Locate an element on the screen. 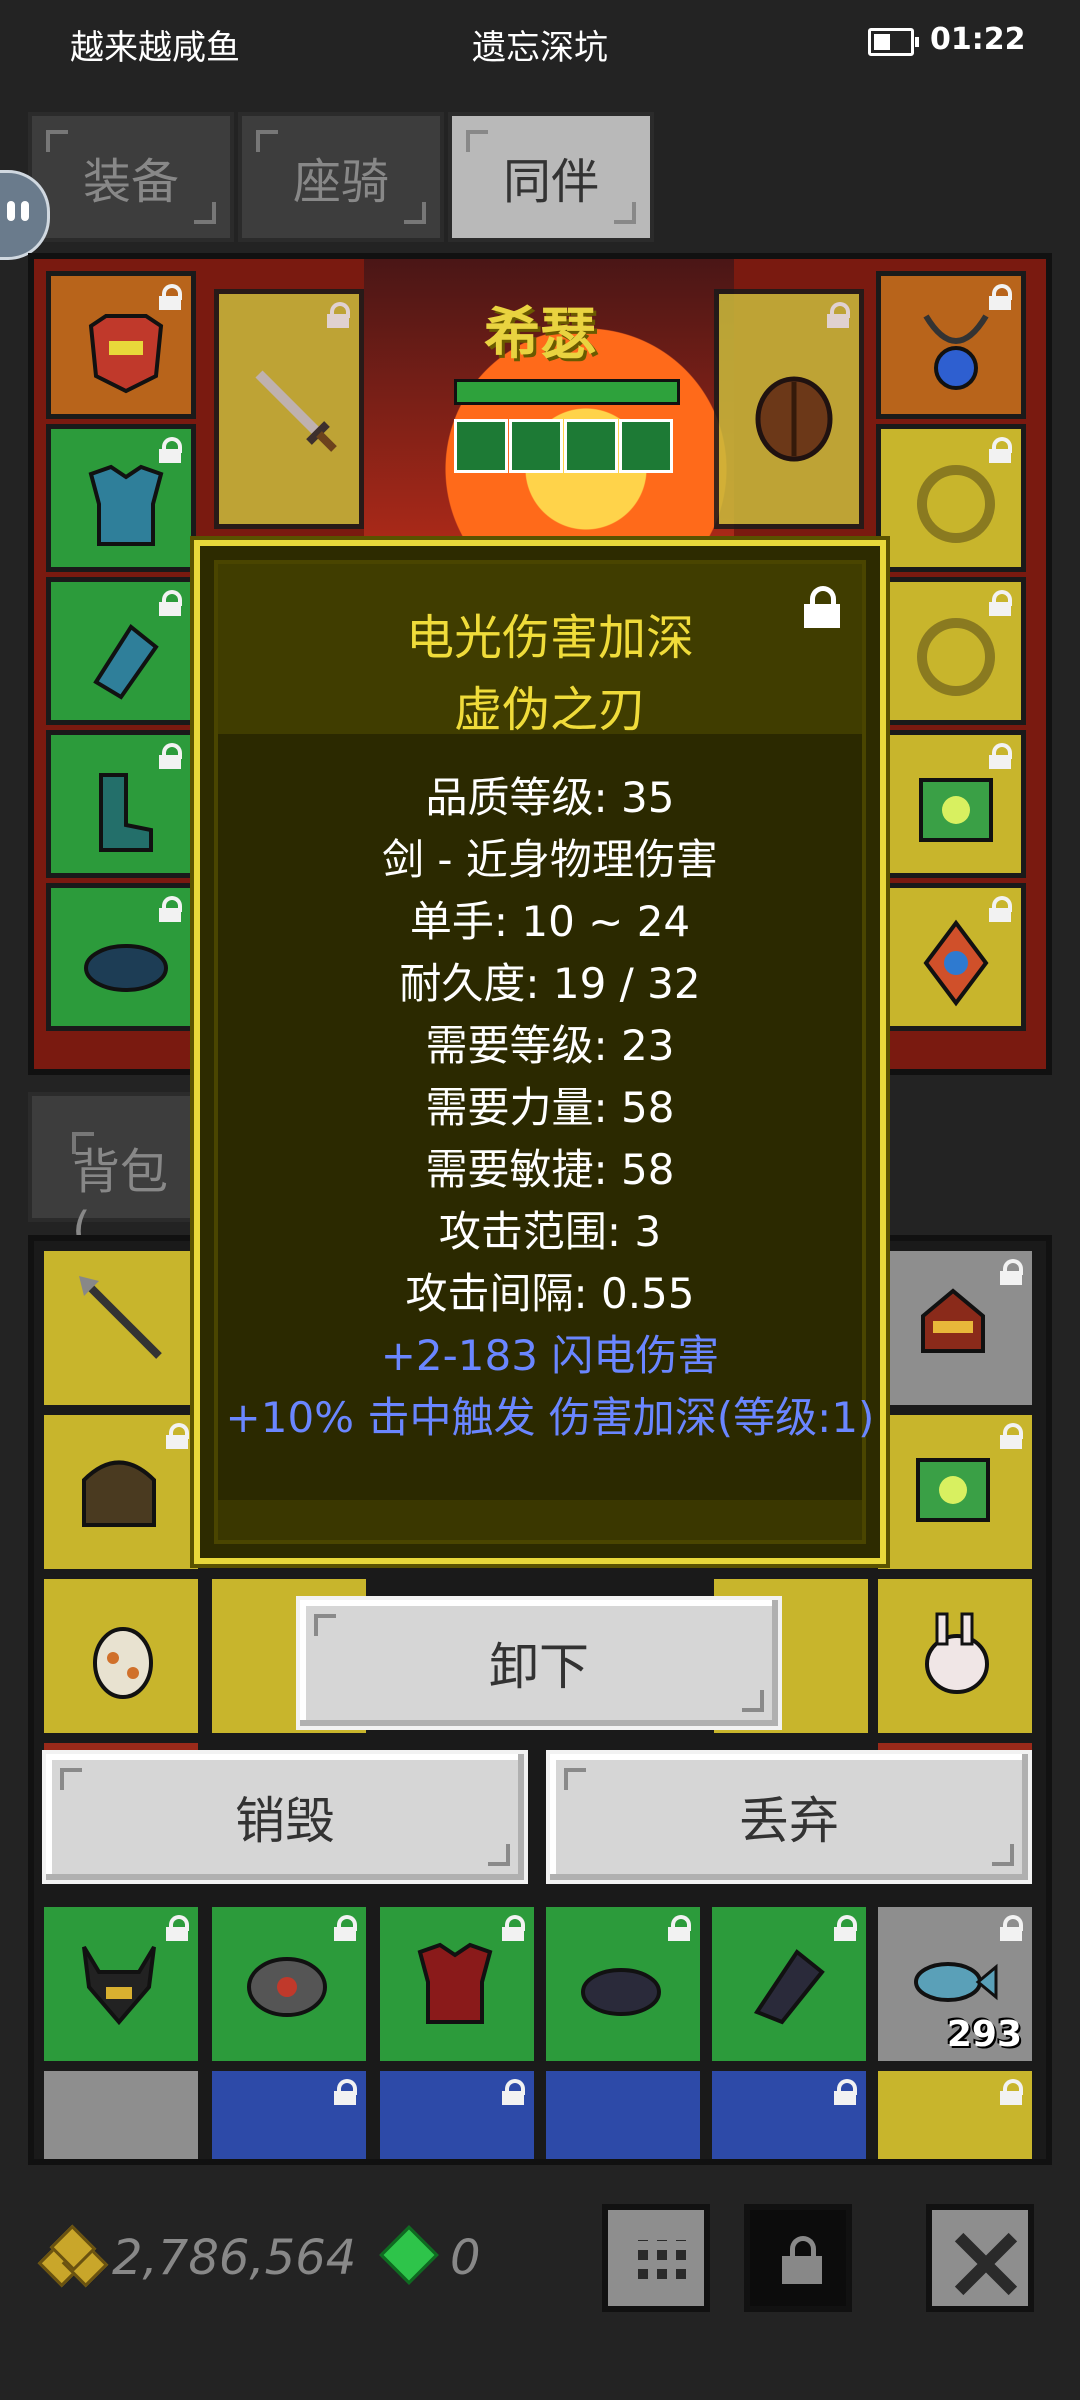 The height and width of the screenshot is (2400, 1080). boots-icon is located at coordinates (126, 812).